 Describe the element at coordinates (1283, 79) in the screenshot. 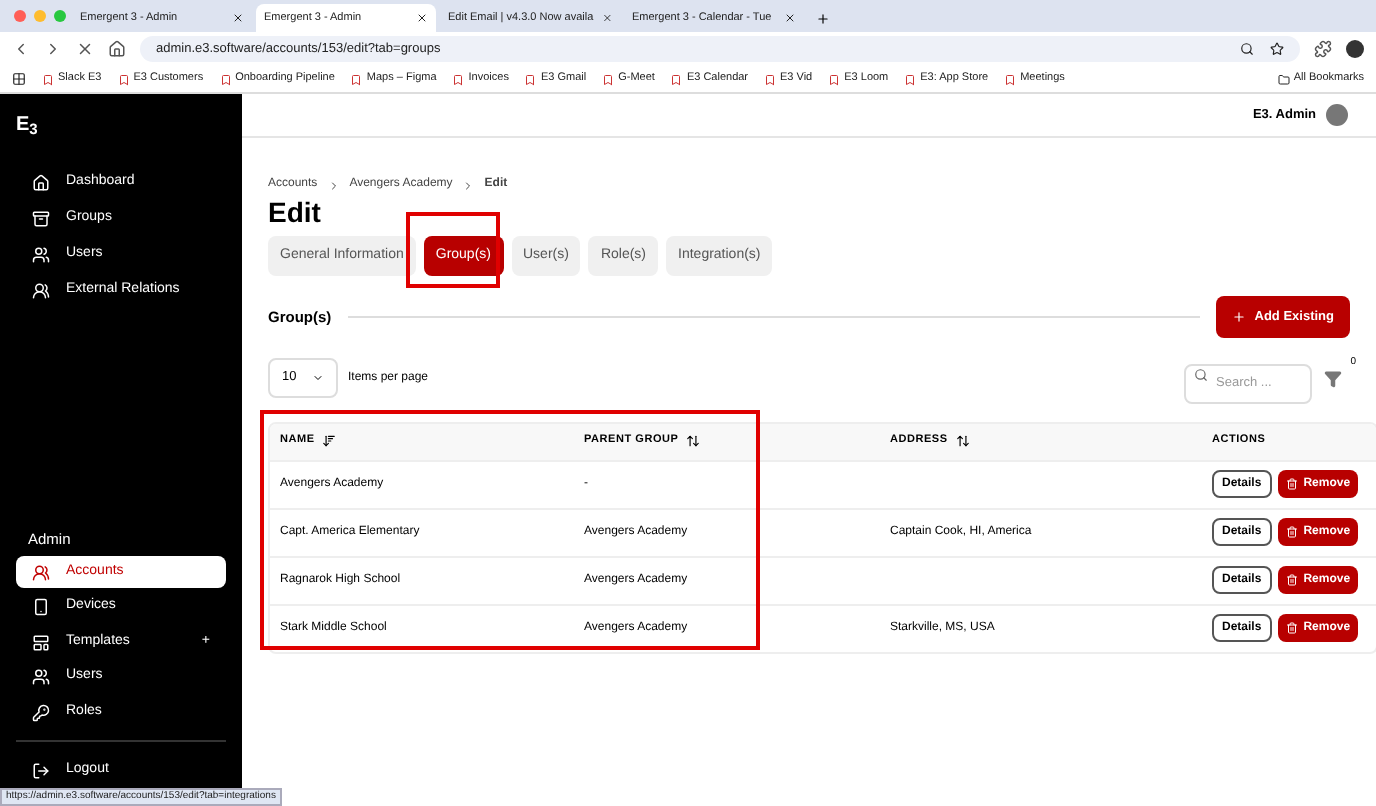

I see `folder-icon` at that location.